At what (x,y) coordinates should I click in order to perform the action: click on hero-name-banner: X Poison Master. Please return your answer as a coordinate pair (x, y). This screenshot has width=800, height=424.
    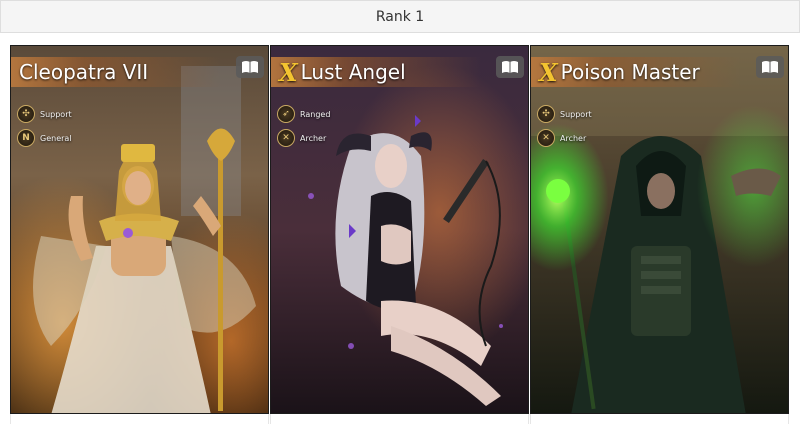
    Looking at the image, I should click on (636, 72).